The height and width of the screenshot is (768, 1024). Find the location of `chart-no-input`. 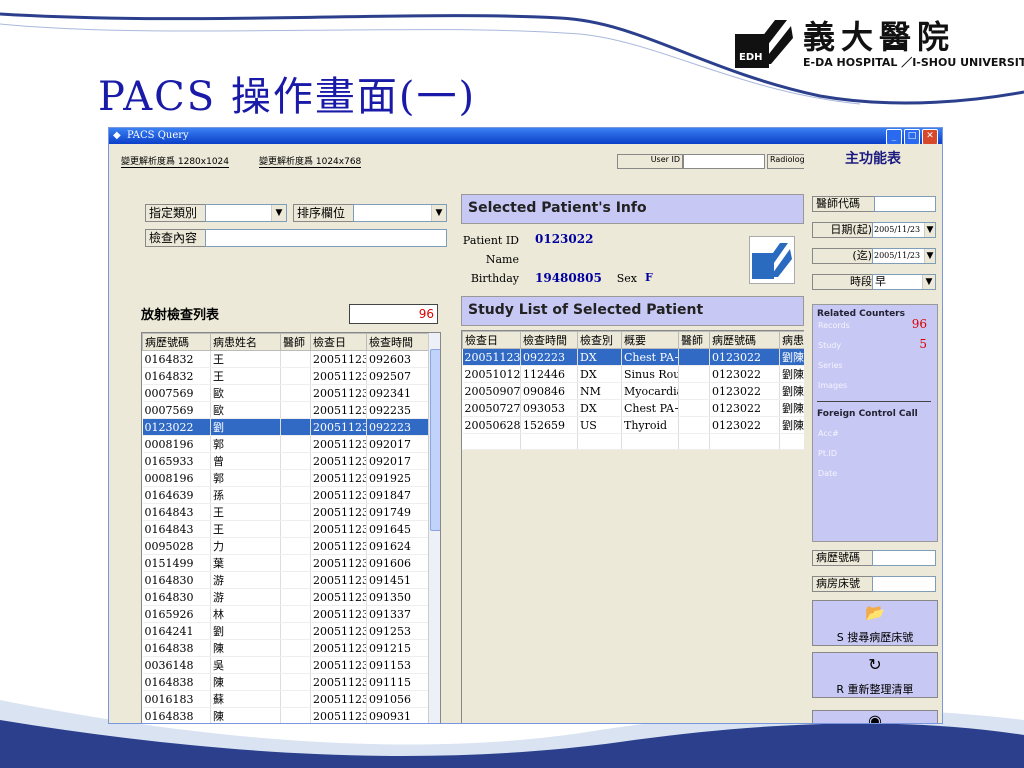

chart-no-input is located at coordinates (904, 558).